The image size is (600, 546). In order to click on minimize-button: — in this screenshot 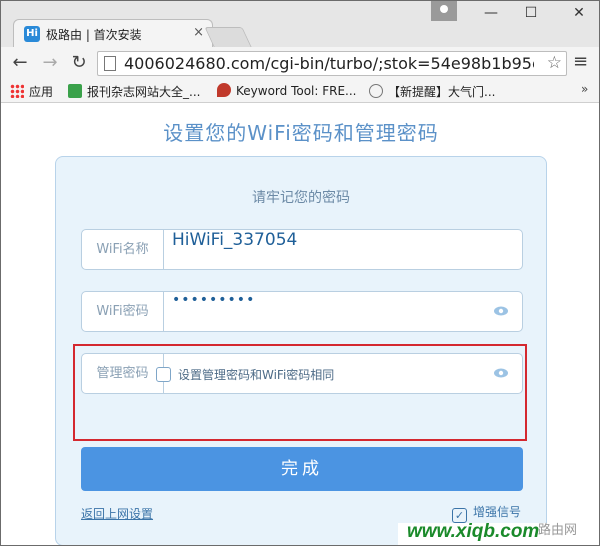, I will do `click(491, 13)`.